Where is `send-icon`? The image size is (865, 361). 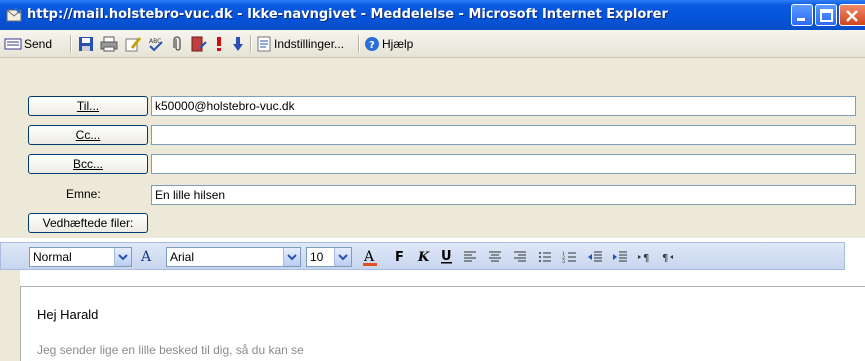 send-icon is located at coordinates (13, 44).